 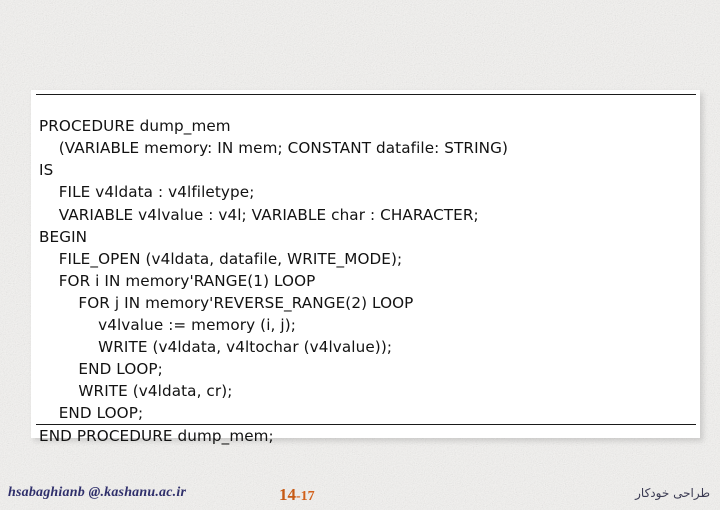 I want to click on footer-subject-title: طراحی خودکار, so click(x=672, y=493).